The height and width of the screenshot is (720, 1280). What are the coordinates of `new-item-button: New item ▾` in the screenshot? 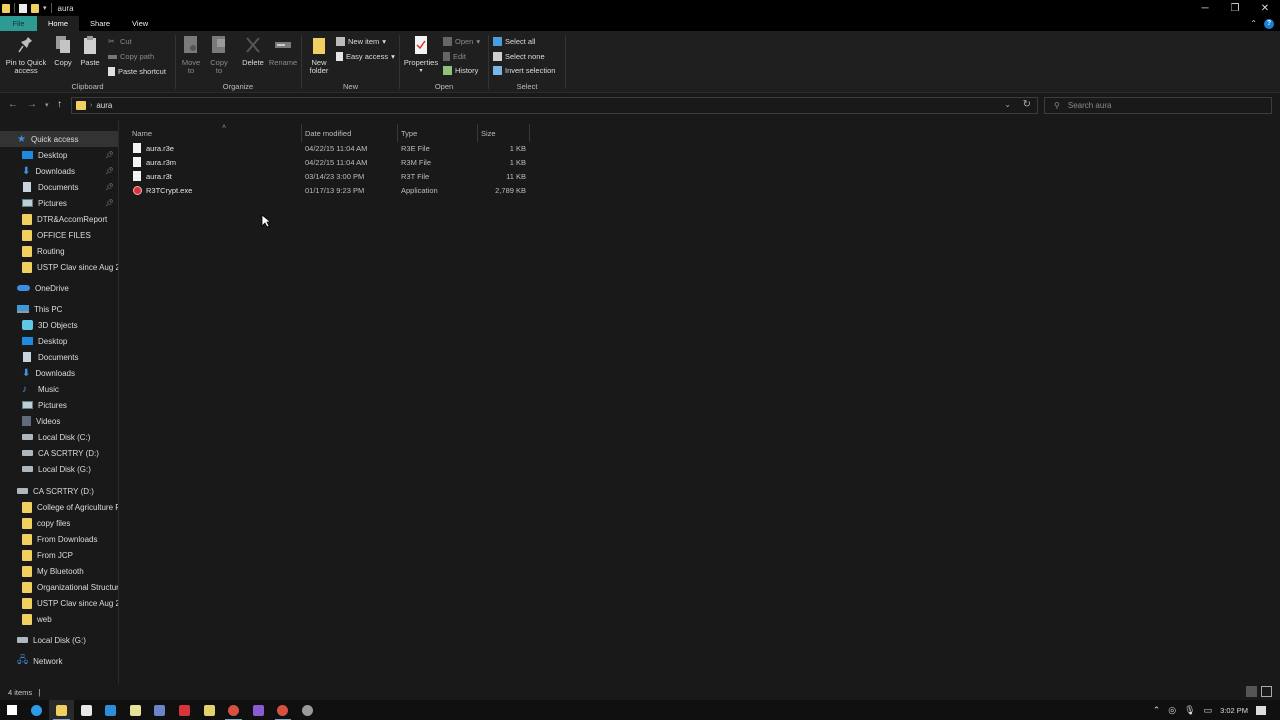 It's located at (361, 41).